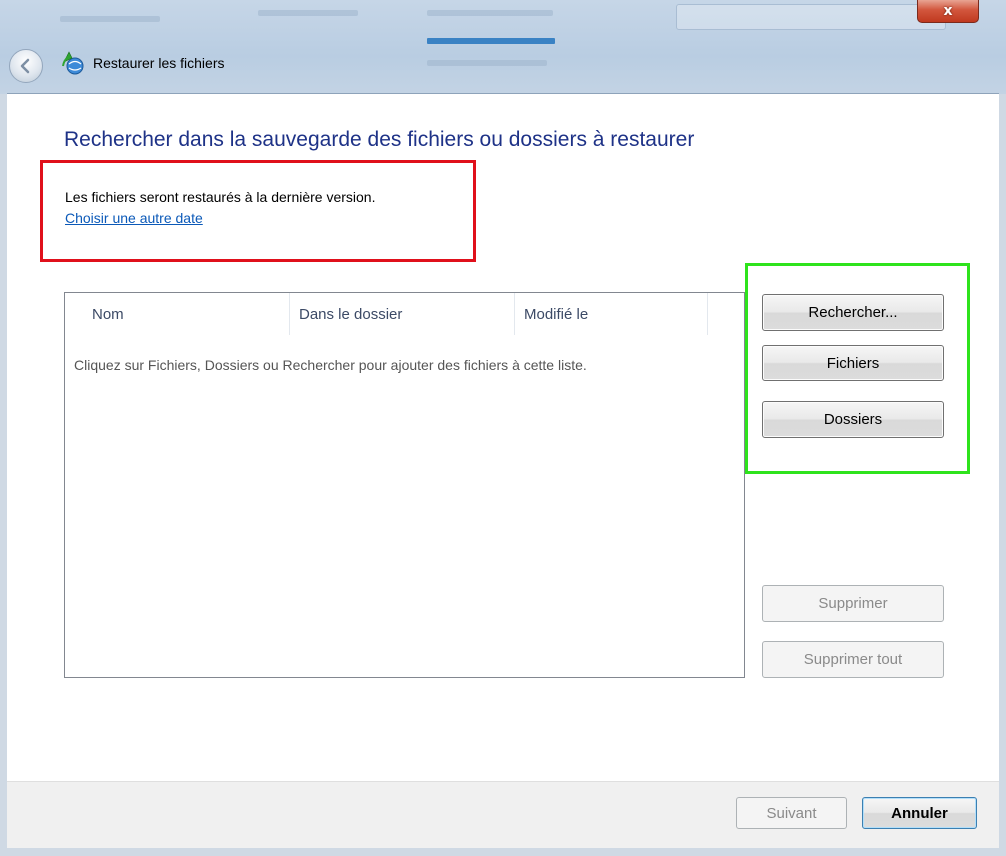 This screenshot has width=1006, height=856. Describe the element at coordinates (811, 17) in the screenshot. I see `background-window-button` at that location.